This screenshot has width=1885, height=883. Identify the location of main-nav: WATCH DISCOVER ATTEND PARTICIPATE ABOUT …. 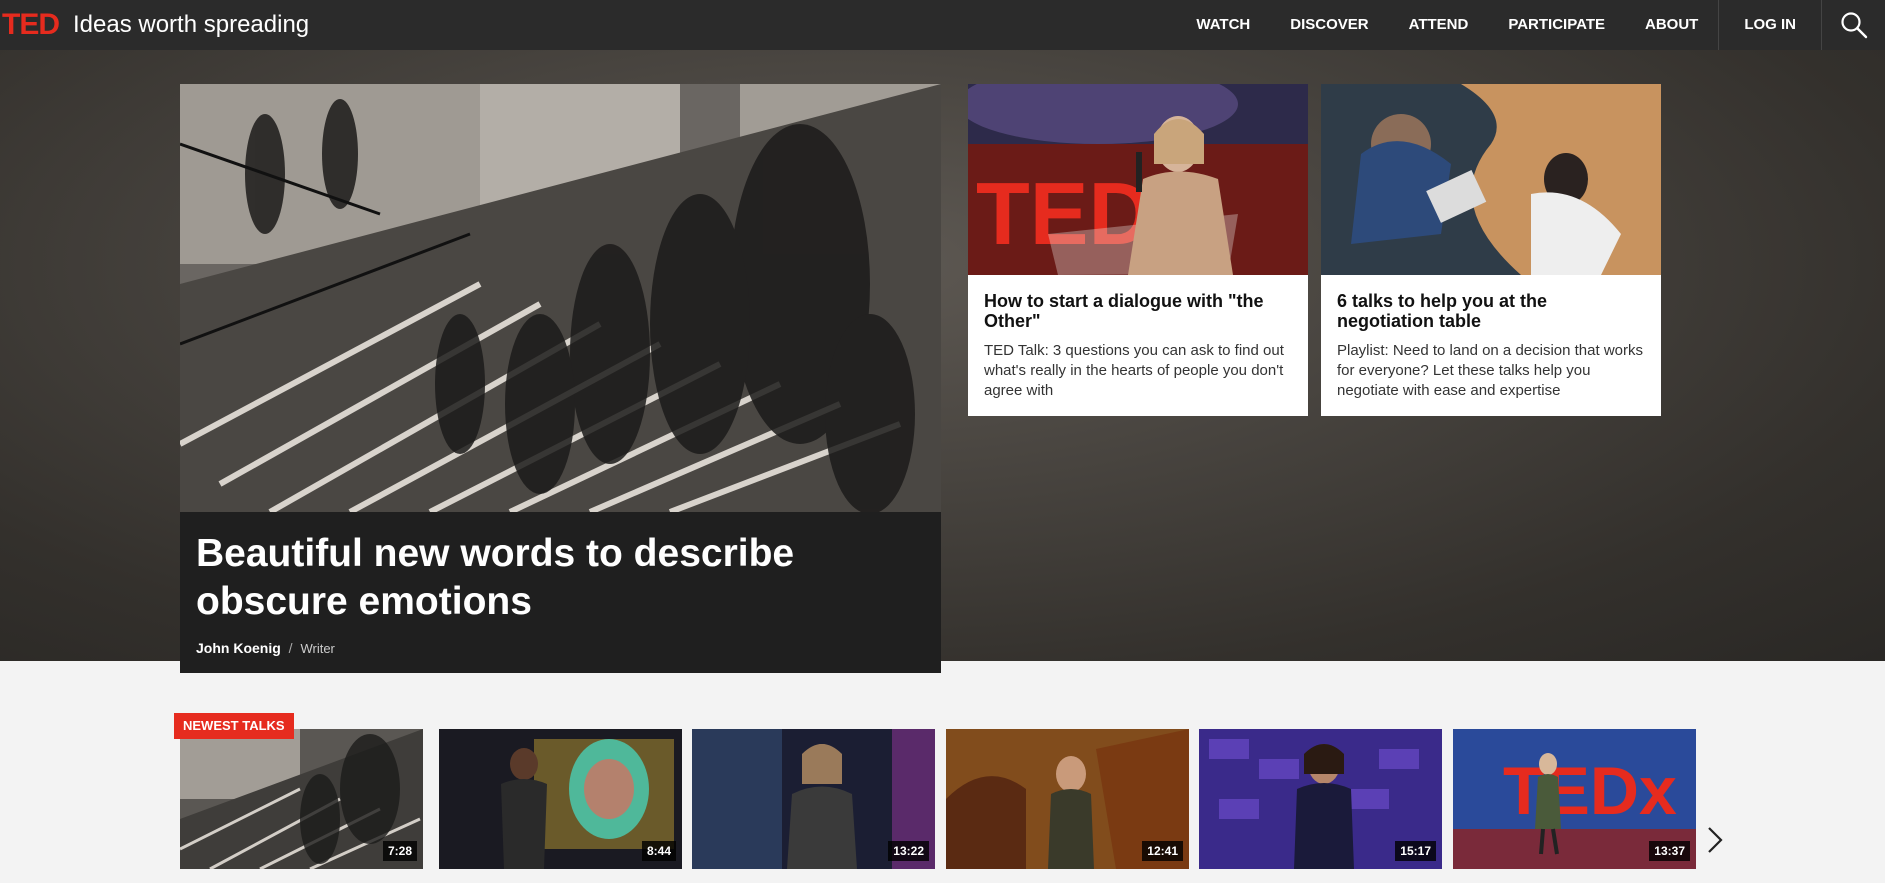
(1530, 25).